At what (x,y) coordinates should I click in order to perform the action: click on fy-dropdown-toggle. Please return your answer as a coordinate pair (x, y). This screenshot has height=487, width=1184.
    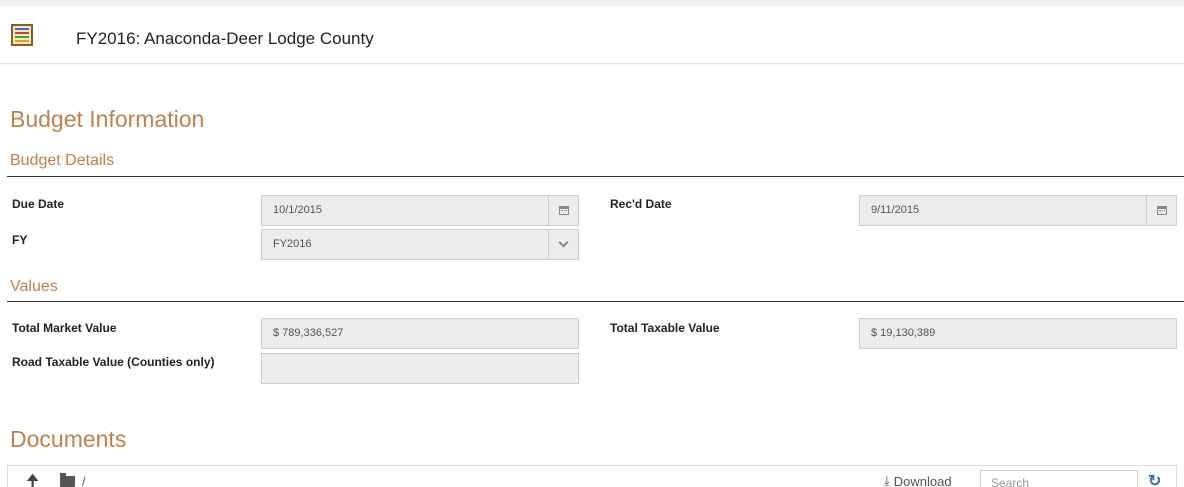
    Looking at the image, I should click on (563, 244).